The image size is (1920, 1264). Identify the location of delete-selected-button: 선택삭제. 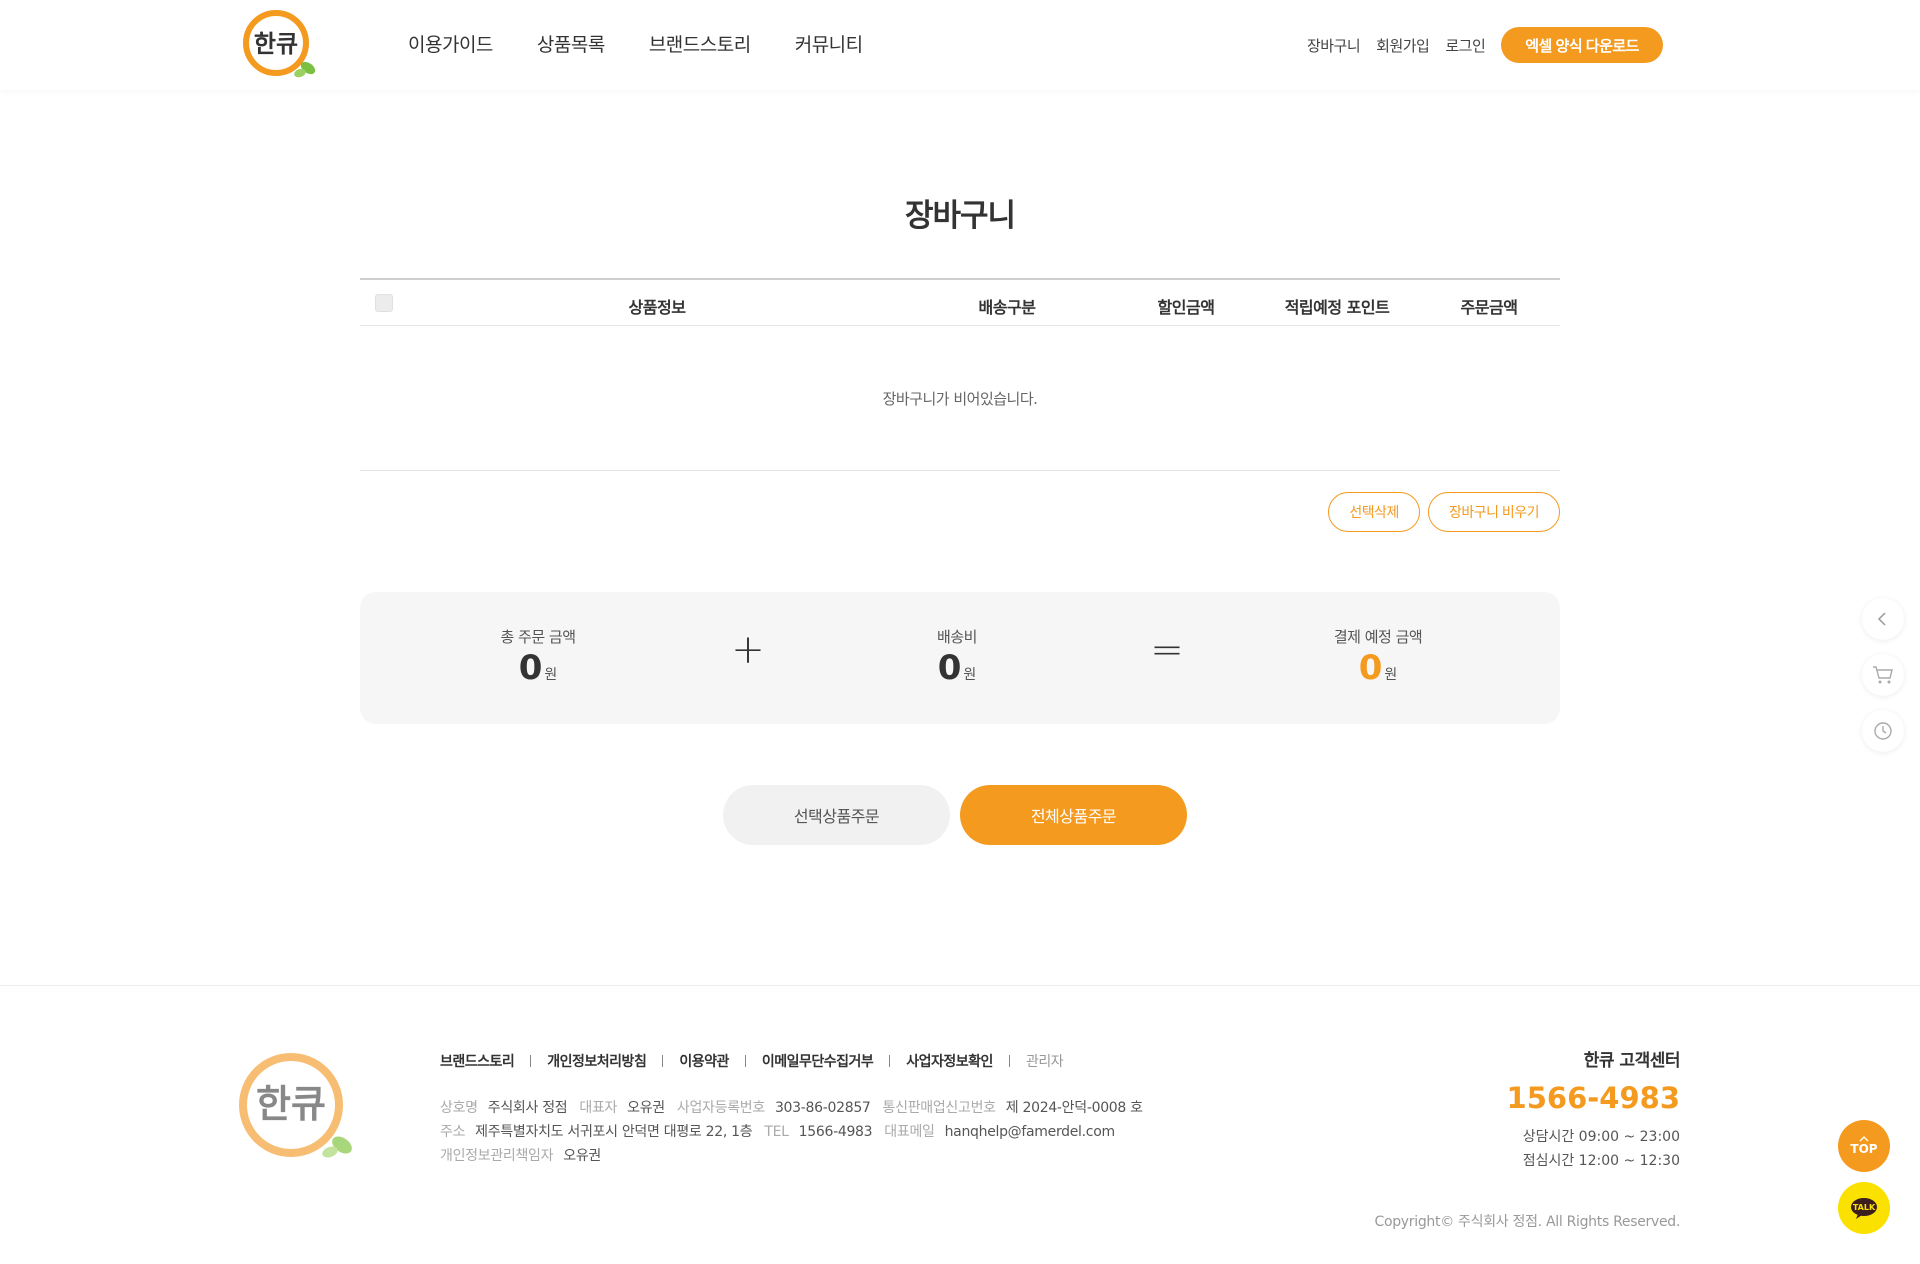
(1374, 512).